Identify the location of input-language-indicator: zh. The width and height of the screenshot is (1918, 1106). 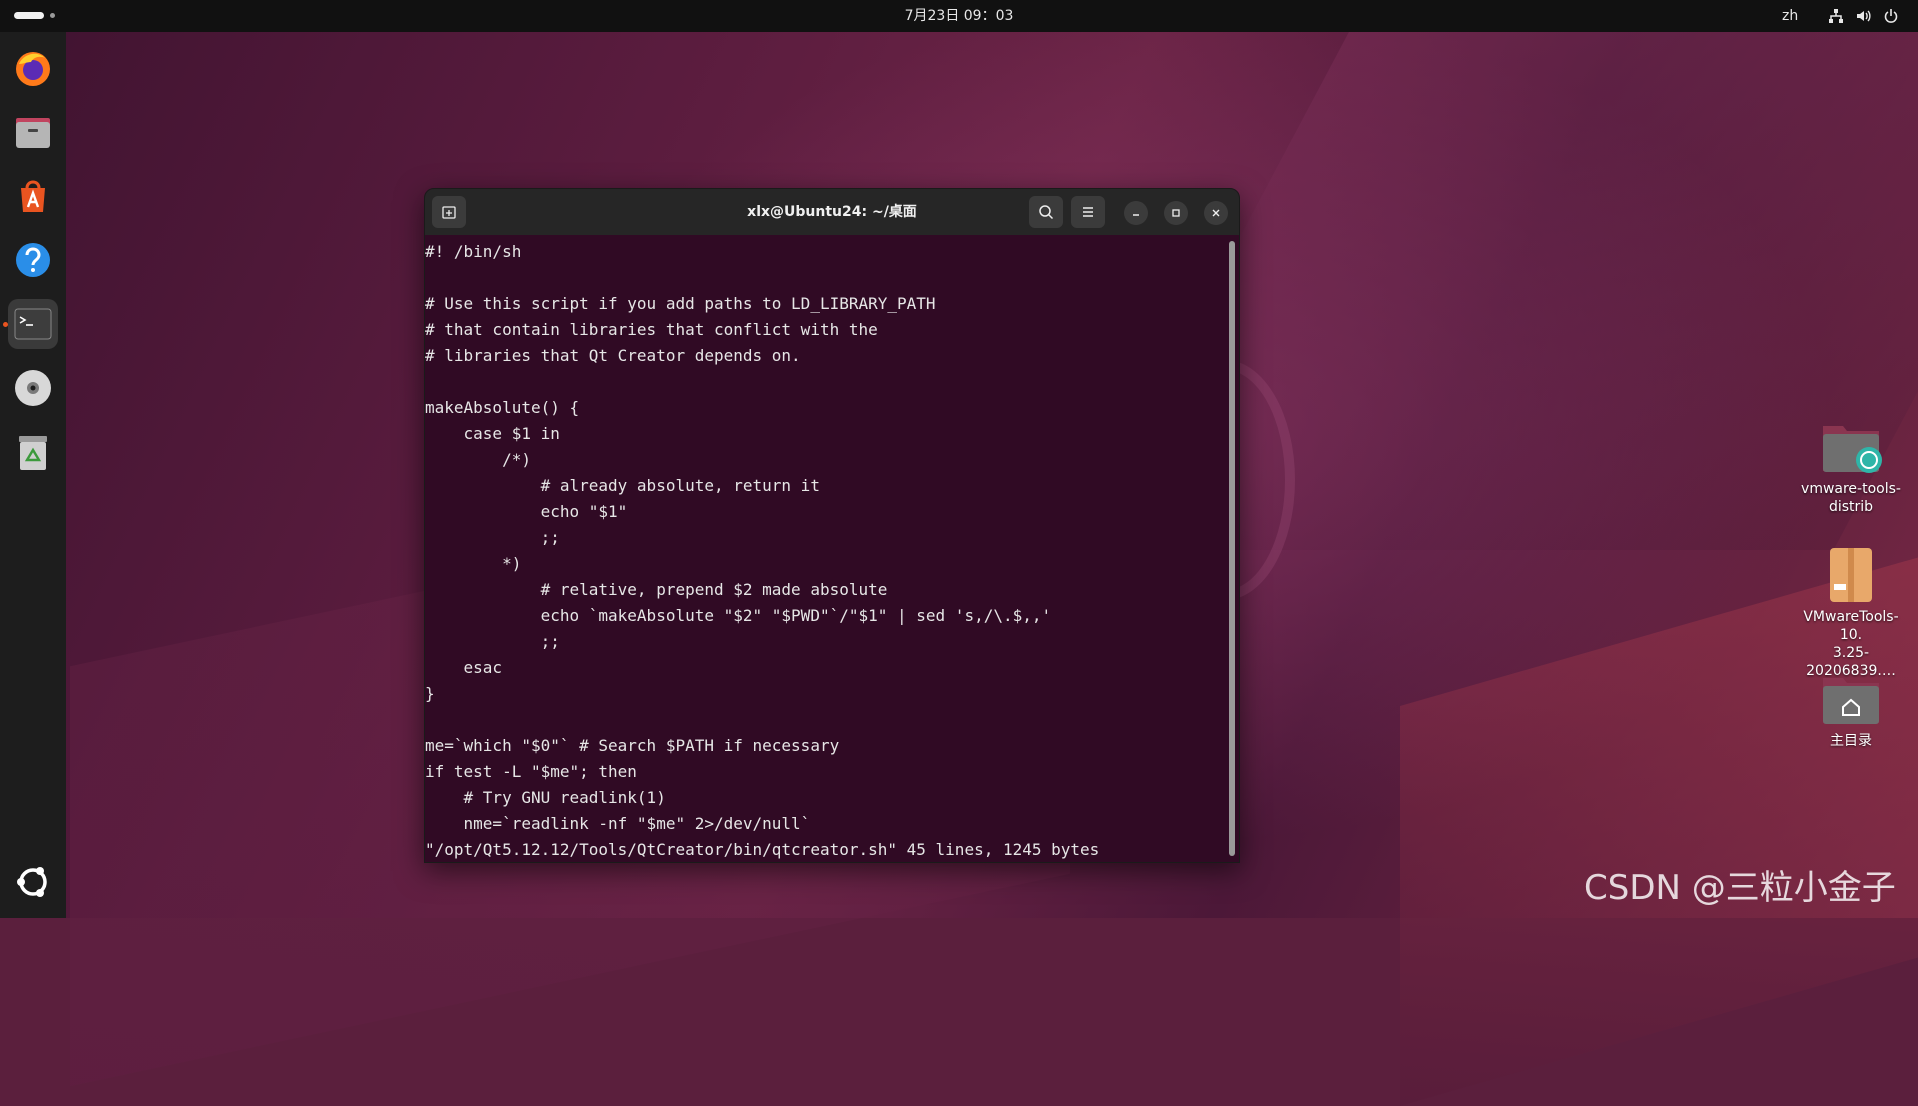
(1790, 16).